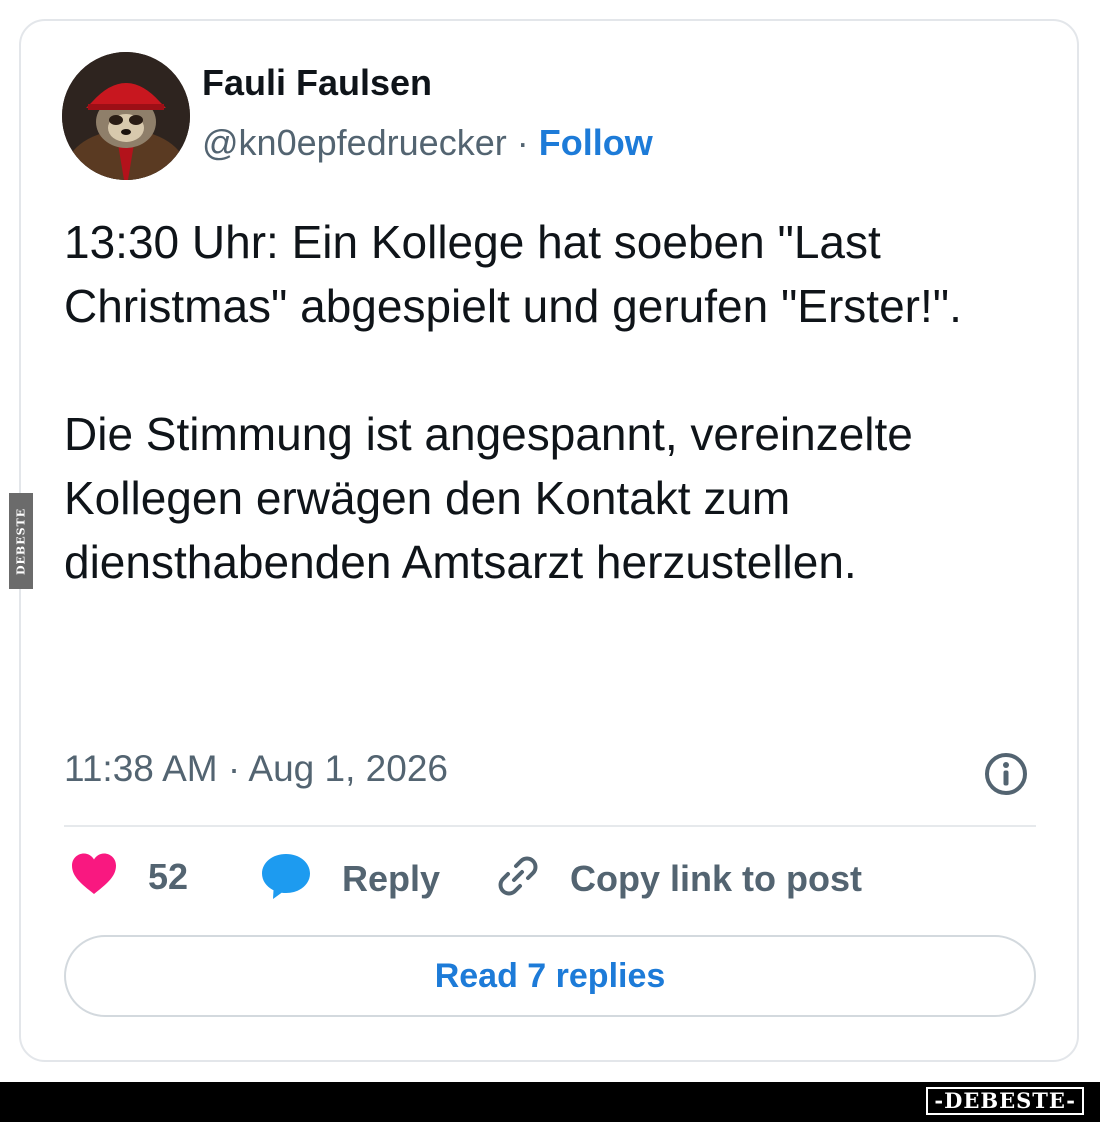 This screenshot has height=1122, width=1100. Describe the element at coordinates (550, 826) in the screenshot. I see `divider` at that location.